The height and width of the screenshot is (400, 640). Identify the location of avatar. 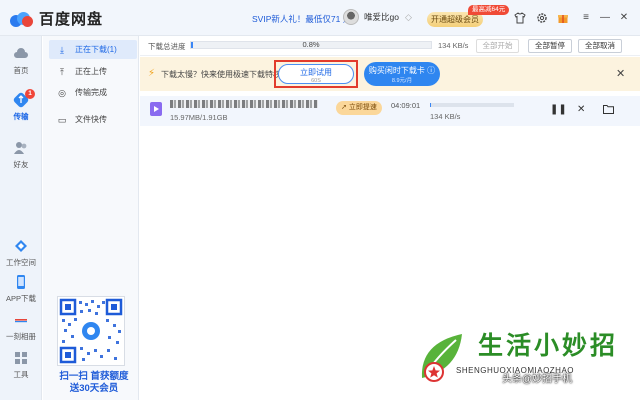
(351, 17).